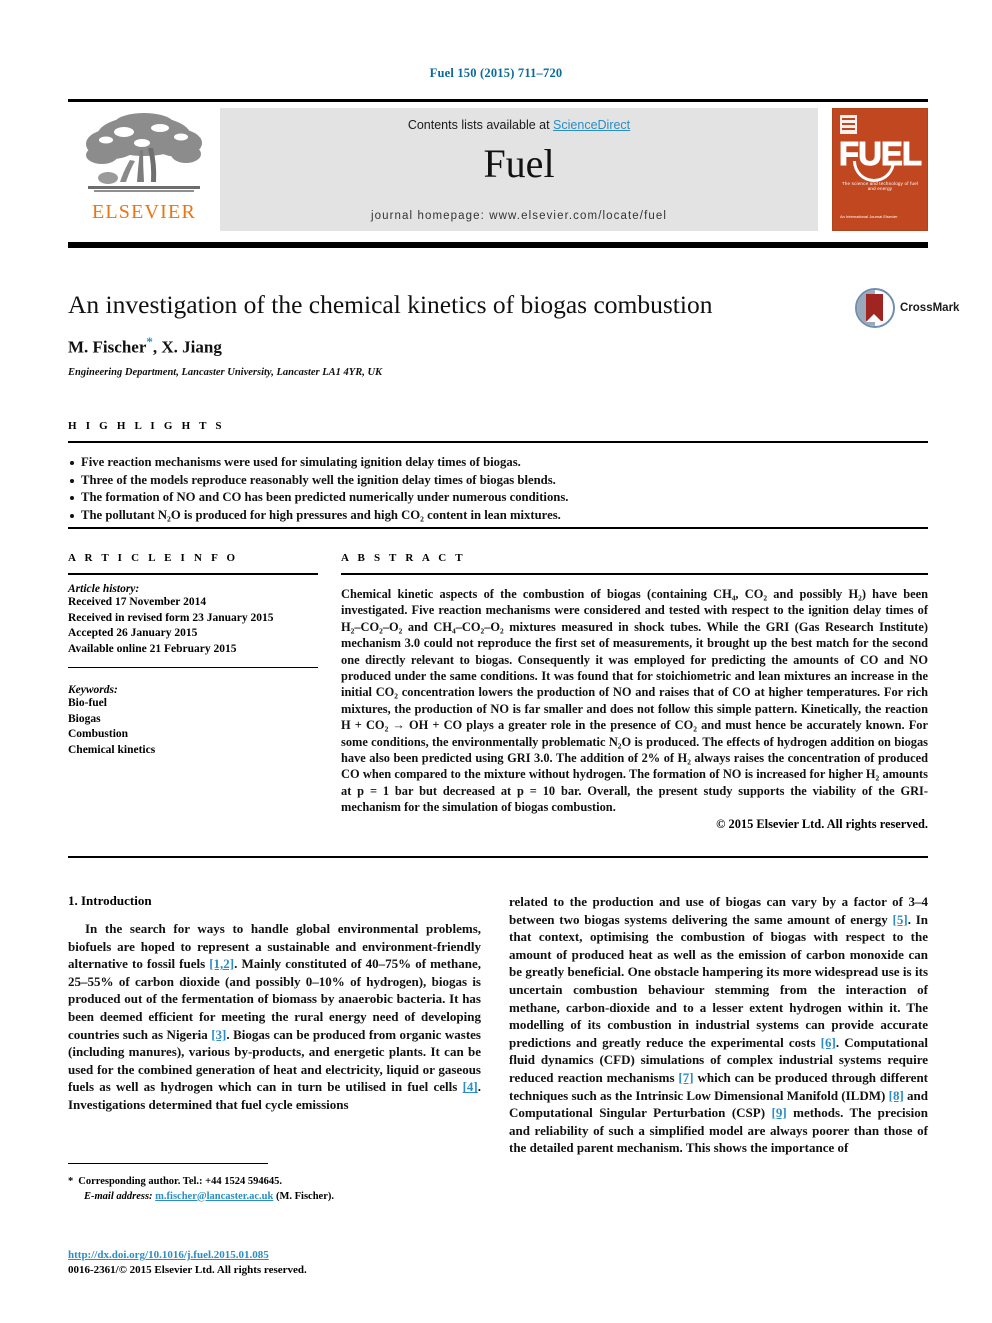 The image size is (992, 1323). What do you see at coordinates (137, 602) in the screenshot?
I see `article-history-item: Received 17 November 2014` at bounding box center [137, 602].